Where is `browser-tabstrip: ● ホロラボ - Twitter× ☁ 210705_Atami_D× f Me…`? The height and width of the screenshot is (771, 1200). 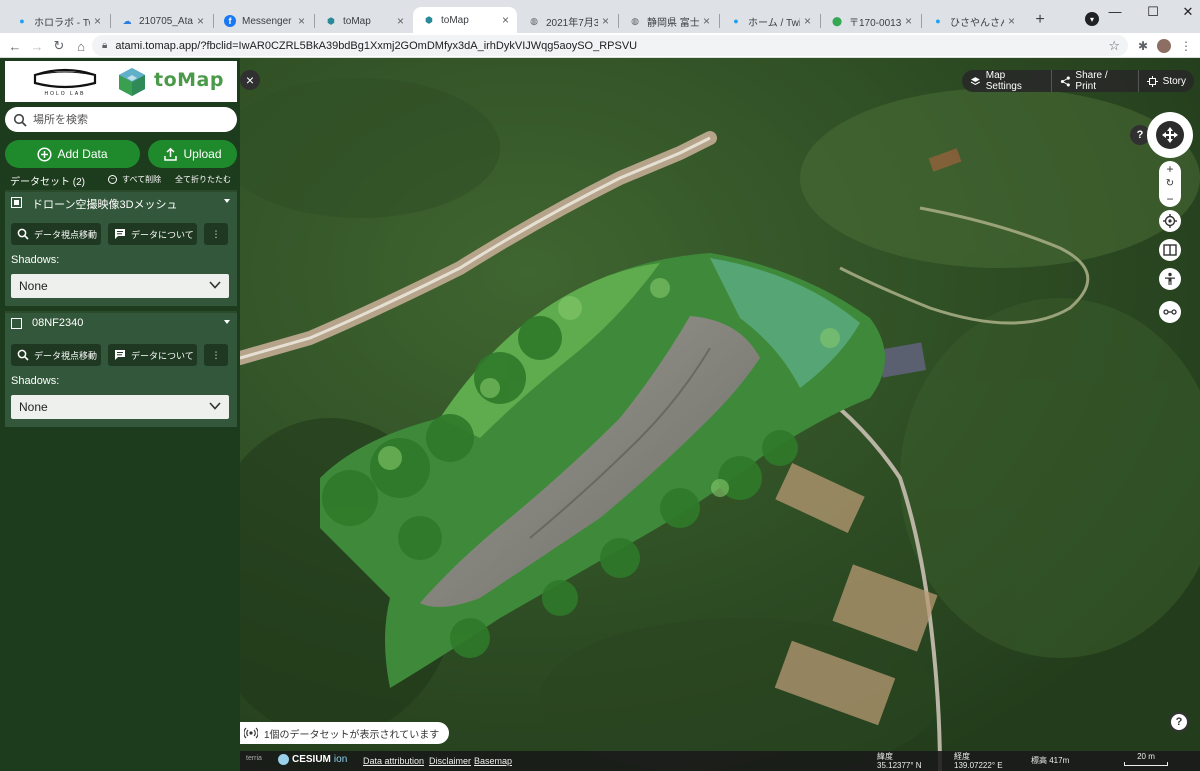 browser-tabstrip: ● ホロラボ - Twitter× ☁ 210705_Atami_D× f Me… is located at coordinates (600, 16).